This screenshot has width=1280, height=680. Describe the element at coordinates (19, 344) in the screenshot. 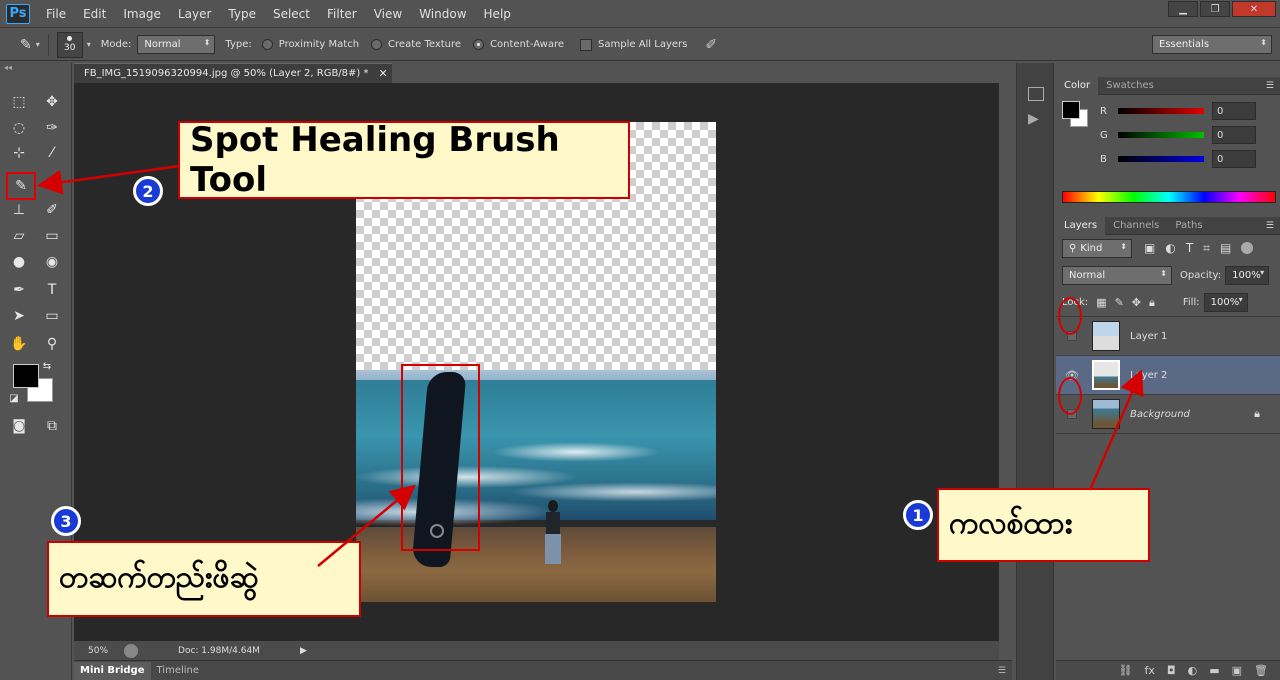

I see `hand-icon: ✋` at that location.